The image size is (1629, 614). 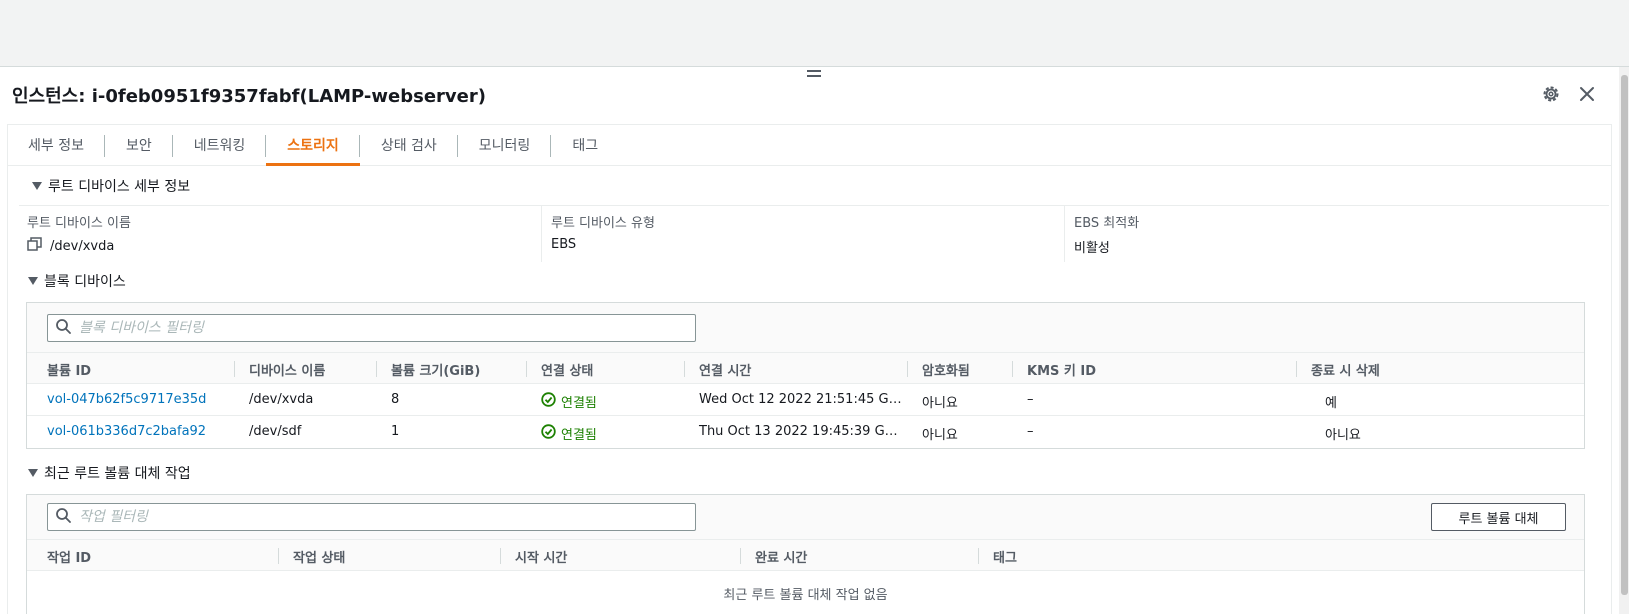 What do you see at coordinates (1331, 403) in the screenshot?
I see `delete-on-termination: 예` at bounding box center [1331, 403].